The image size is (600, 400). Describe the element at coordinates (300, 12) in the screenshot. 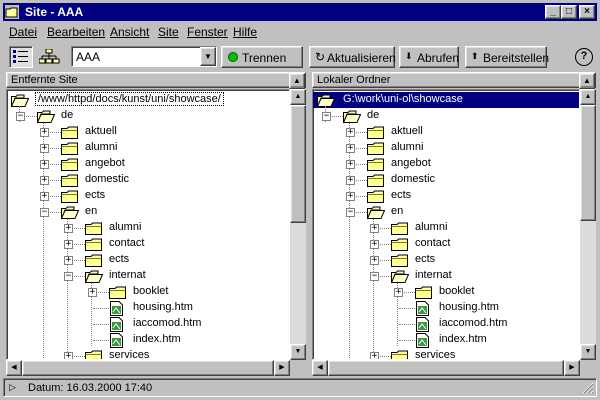

I see `title-bar: Site - AAA _ □ ×` at that location.